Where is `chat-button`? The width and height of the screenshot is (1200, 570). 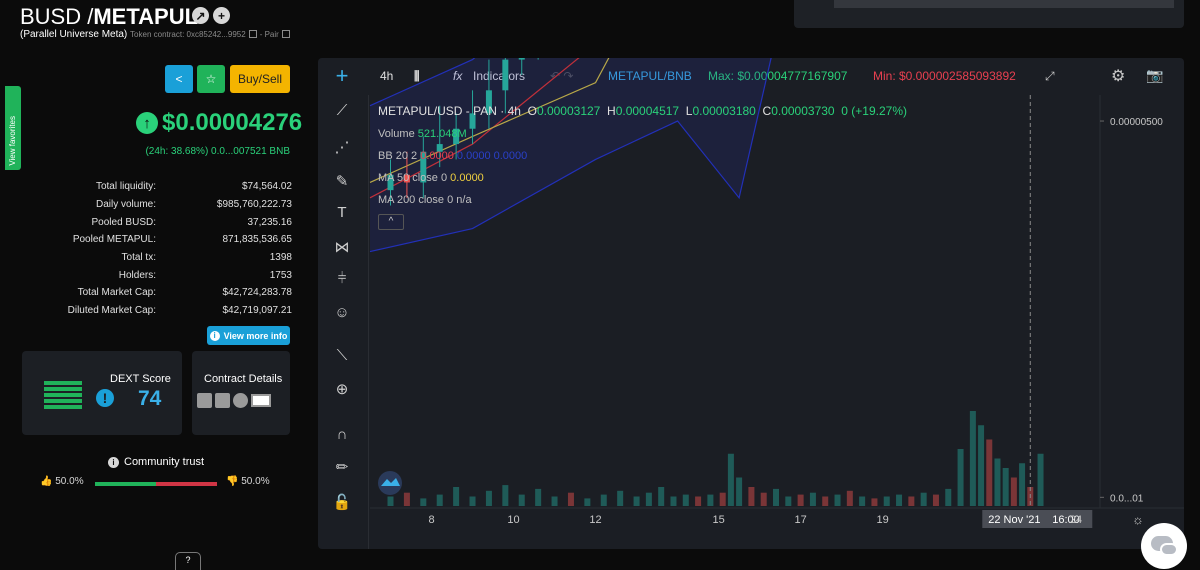
chat-button is located at coordinates (1164, 546).